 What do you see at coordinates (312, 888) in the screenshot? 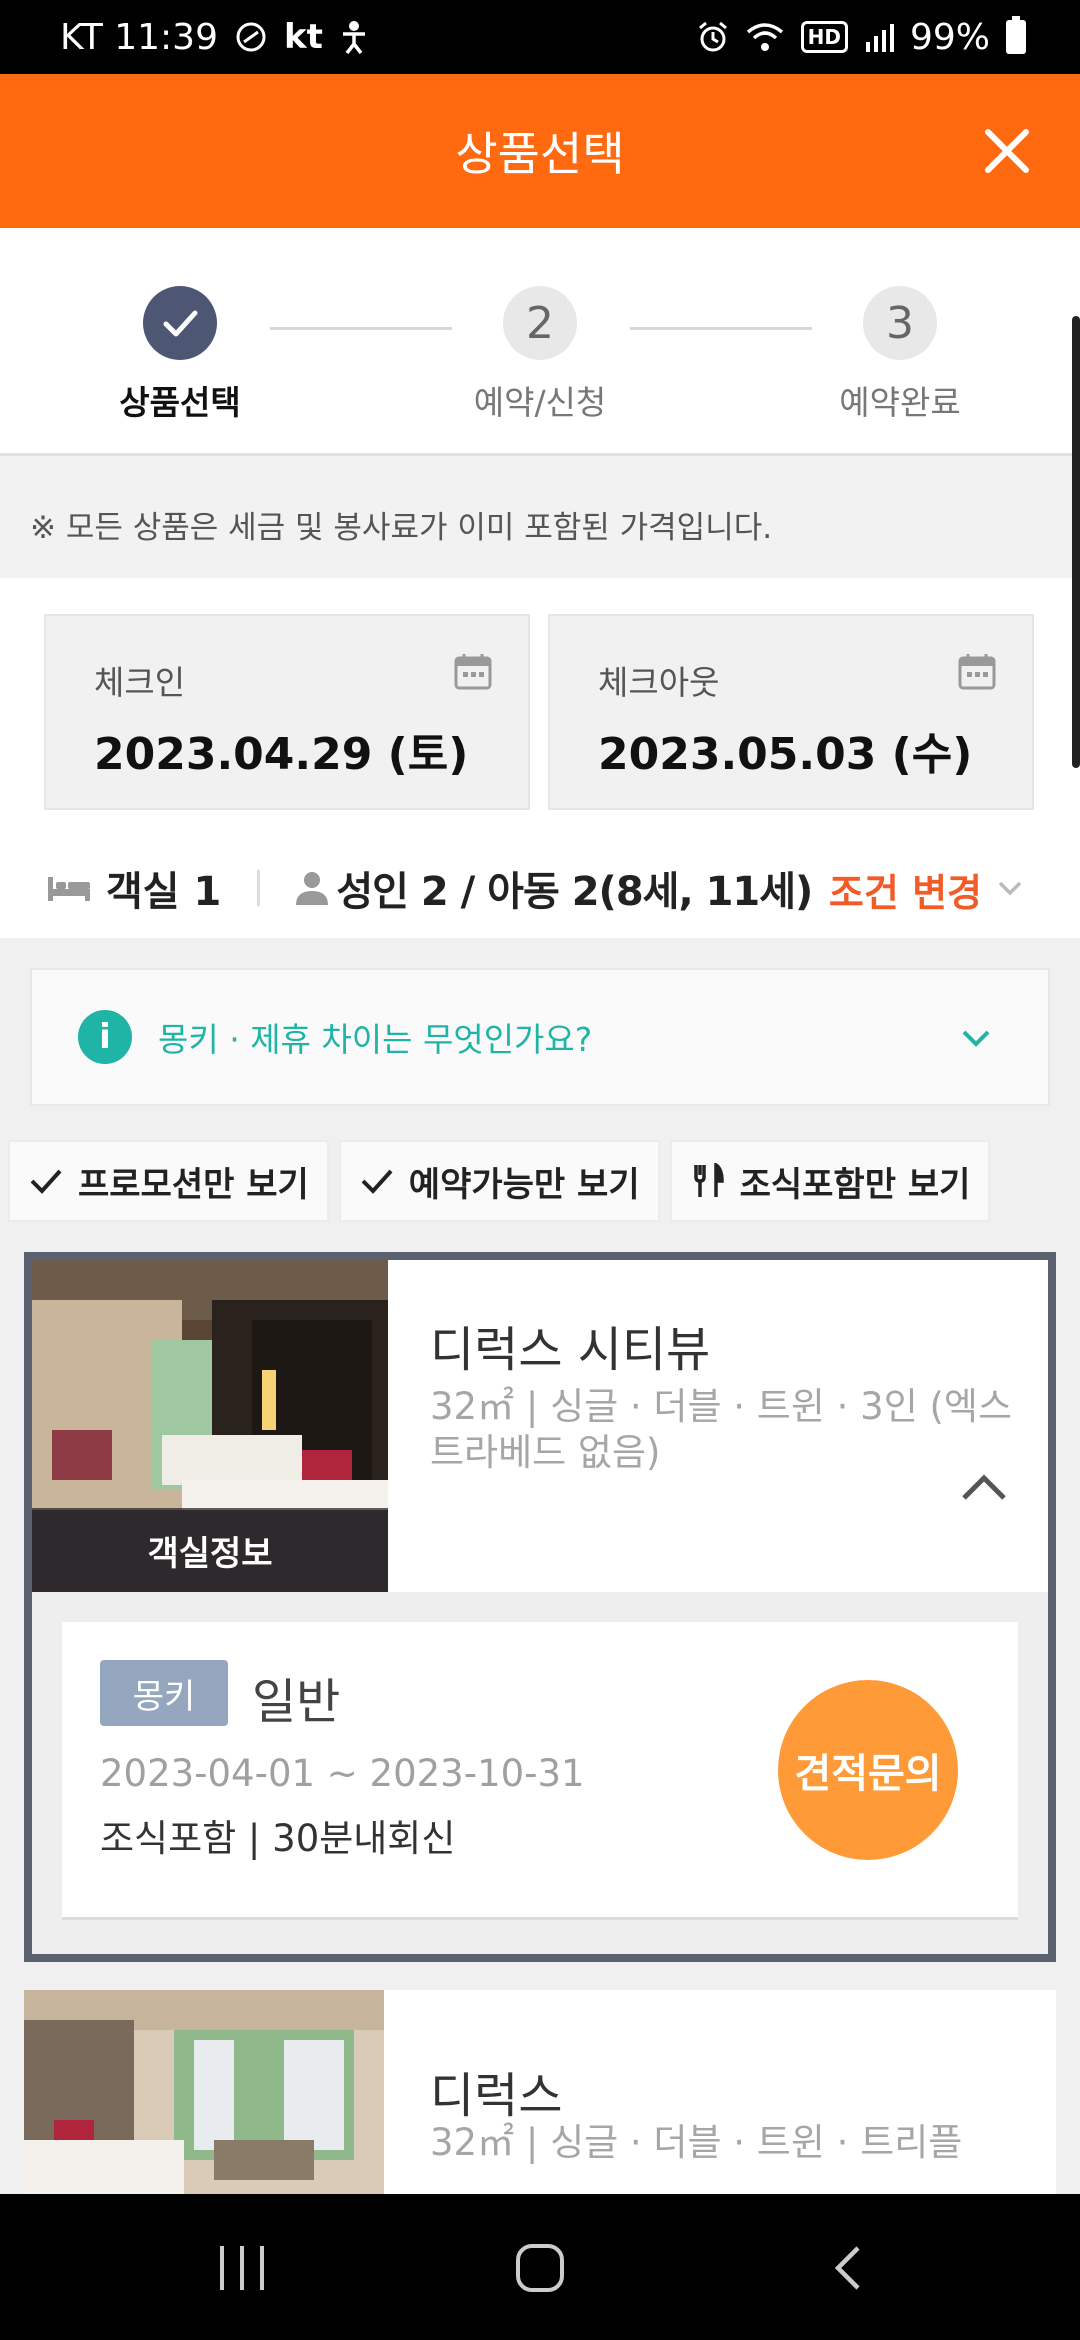
I see `person-icon` at bounding box center [312, 888].